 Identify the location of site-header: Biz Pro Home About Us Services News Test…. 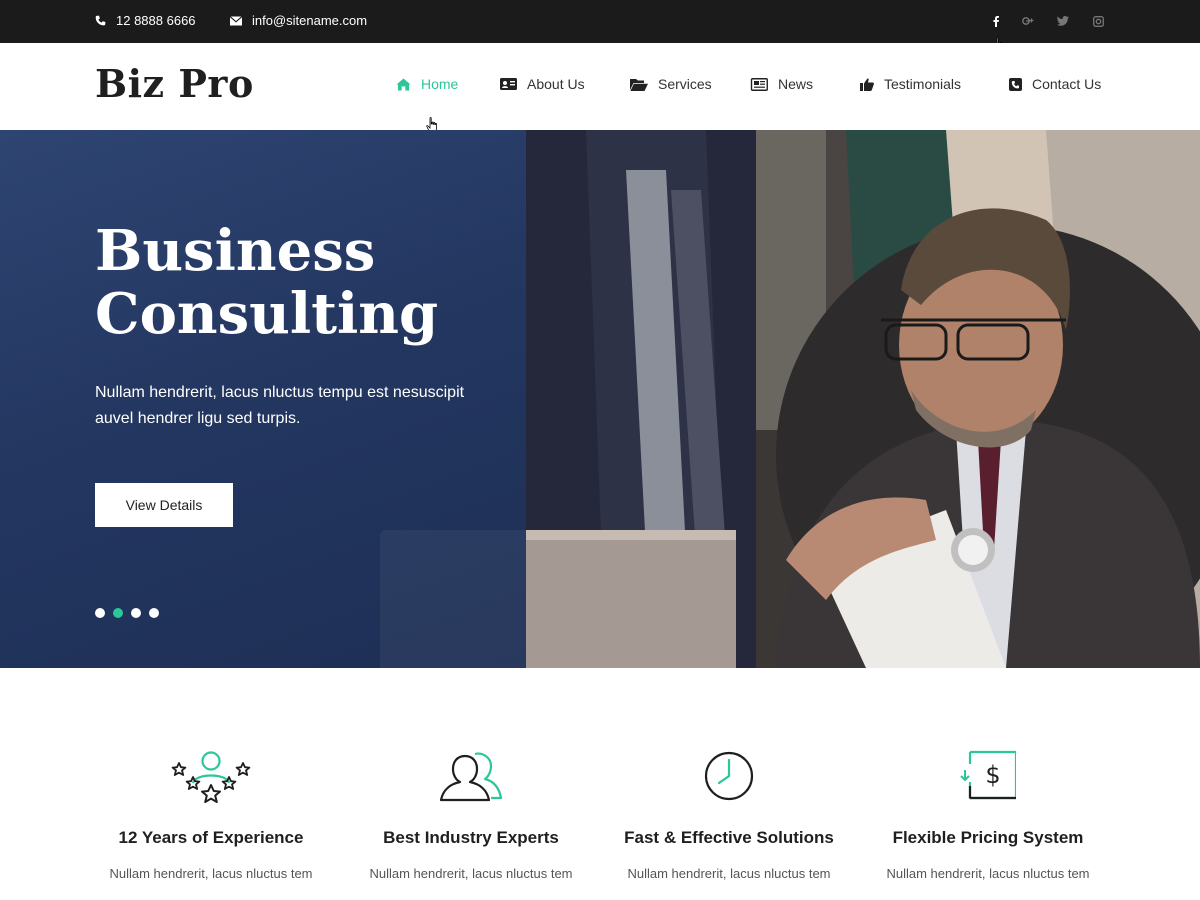
(600, 88).